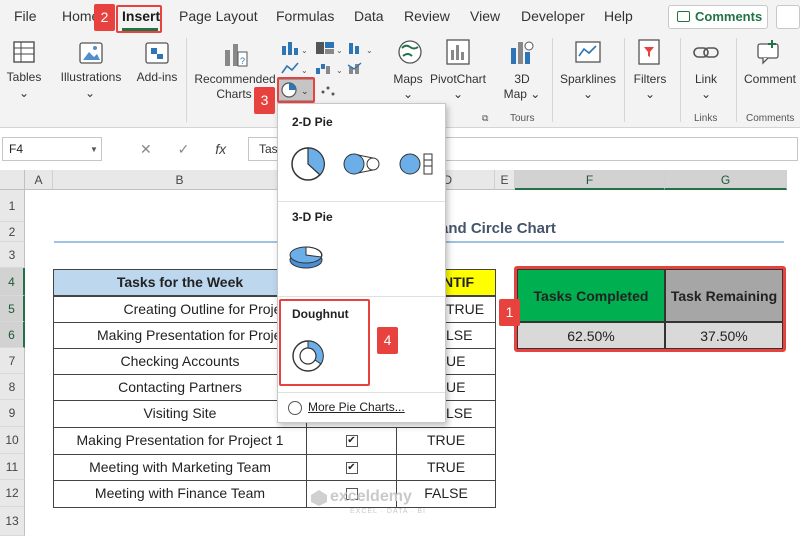  Describe the element at coordinates (180, 494) in the screenshot. I see `table-row: Meeting with Finance Team` at that location.